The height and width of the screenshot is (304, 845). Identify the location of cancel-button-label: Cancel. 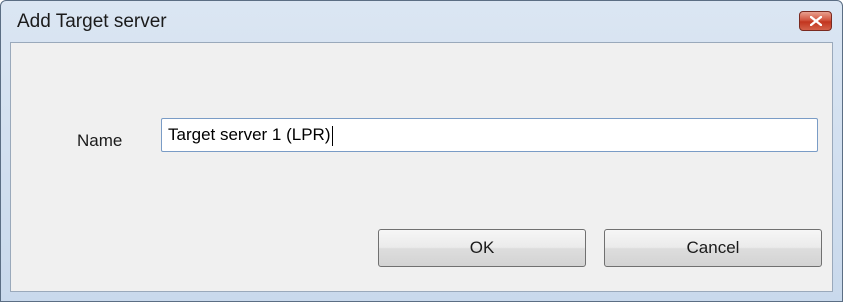
(713, 247).